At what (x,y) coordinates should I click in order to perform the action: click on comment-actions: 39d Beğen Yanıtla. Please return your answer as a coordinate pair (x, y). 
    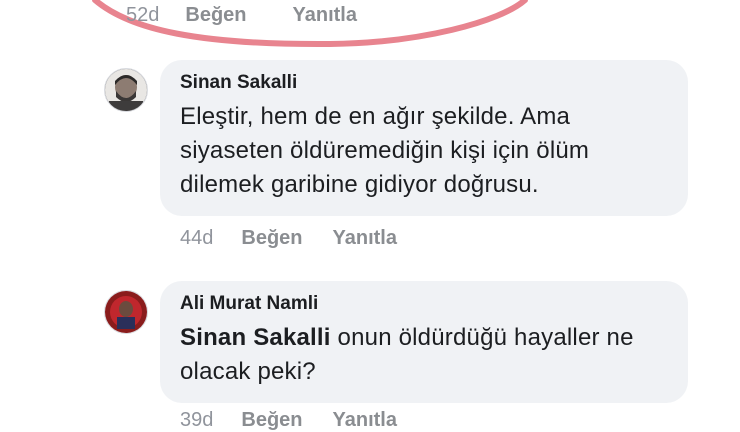
    Looking at the image, I should click on (288, 420).